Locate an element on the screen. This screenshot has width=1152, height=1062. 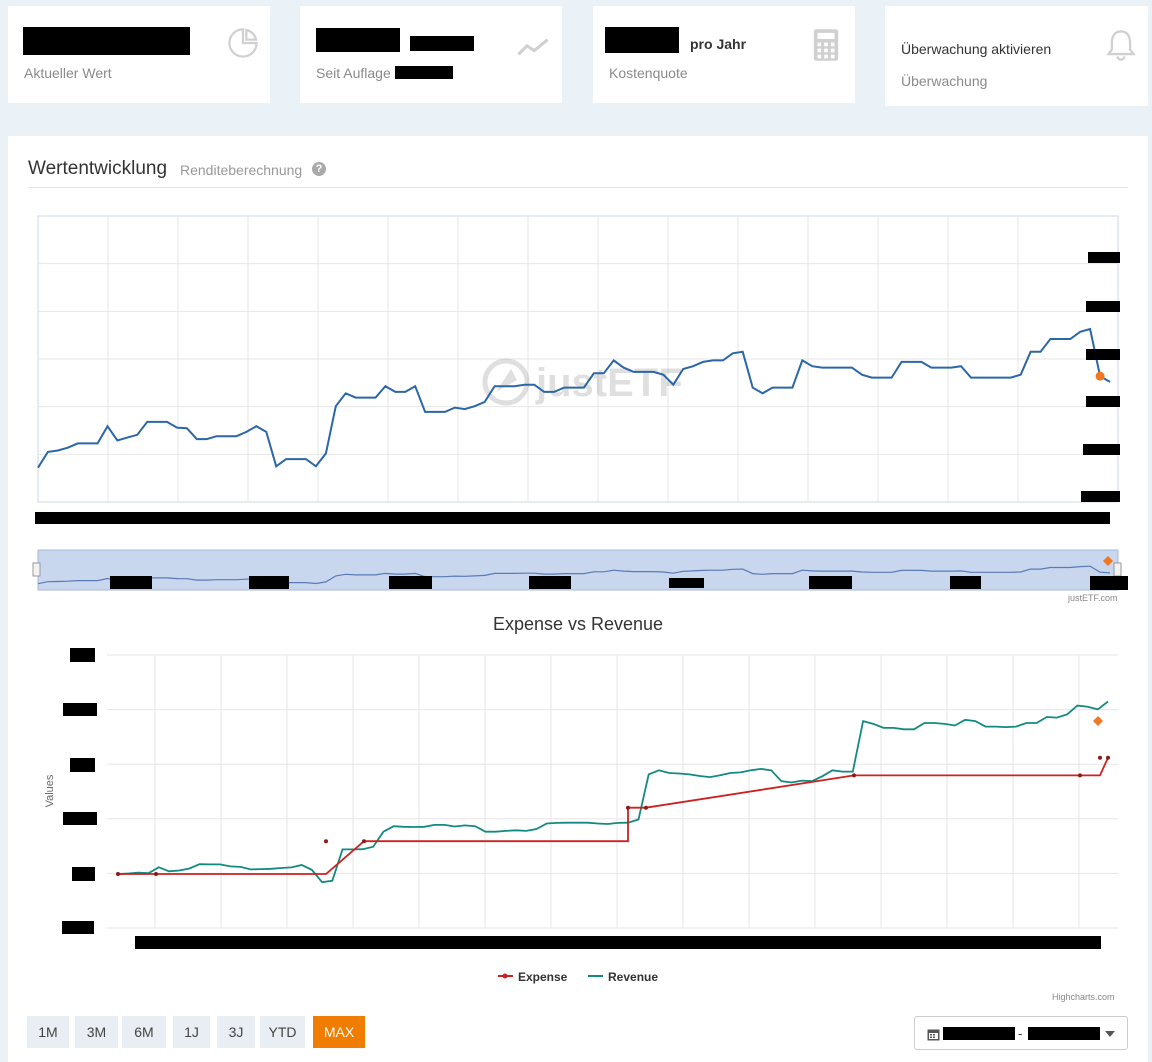
legend-label: Revenue is located at coordinates (633, 977).